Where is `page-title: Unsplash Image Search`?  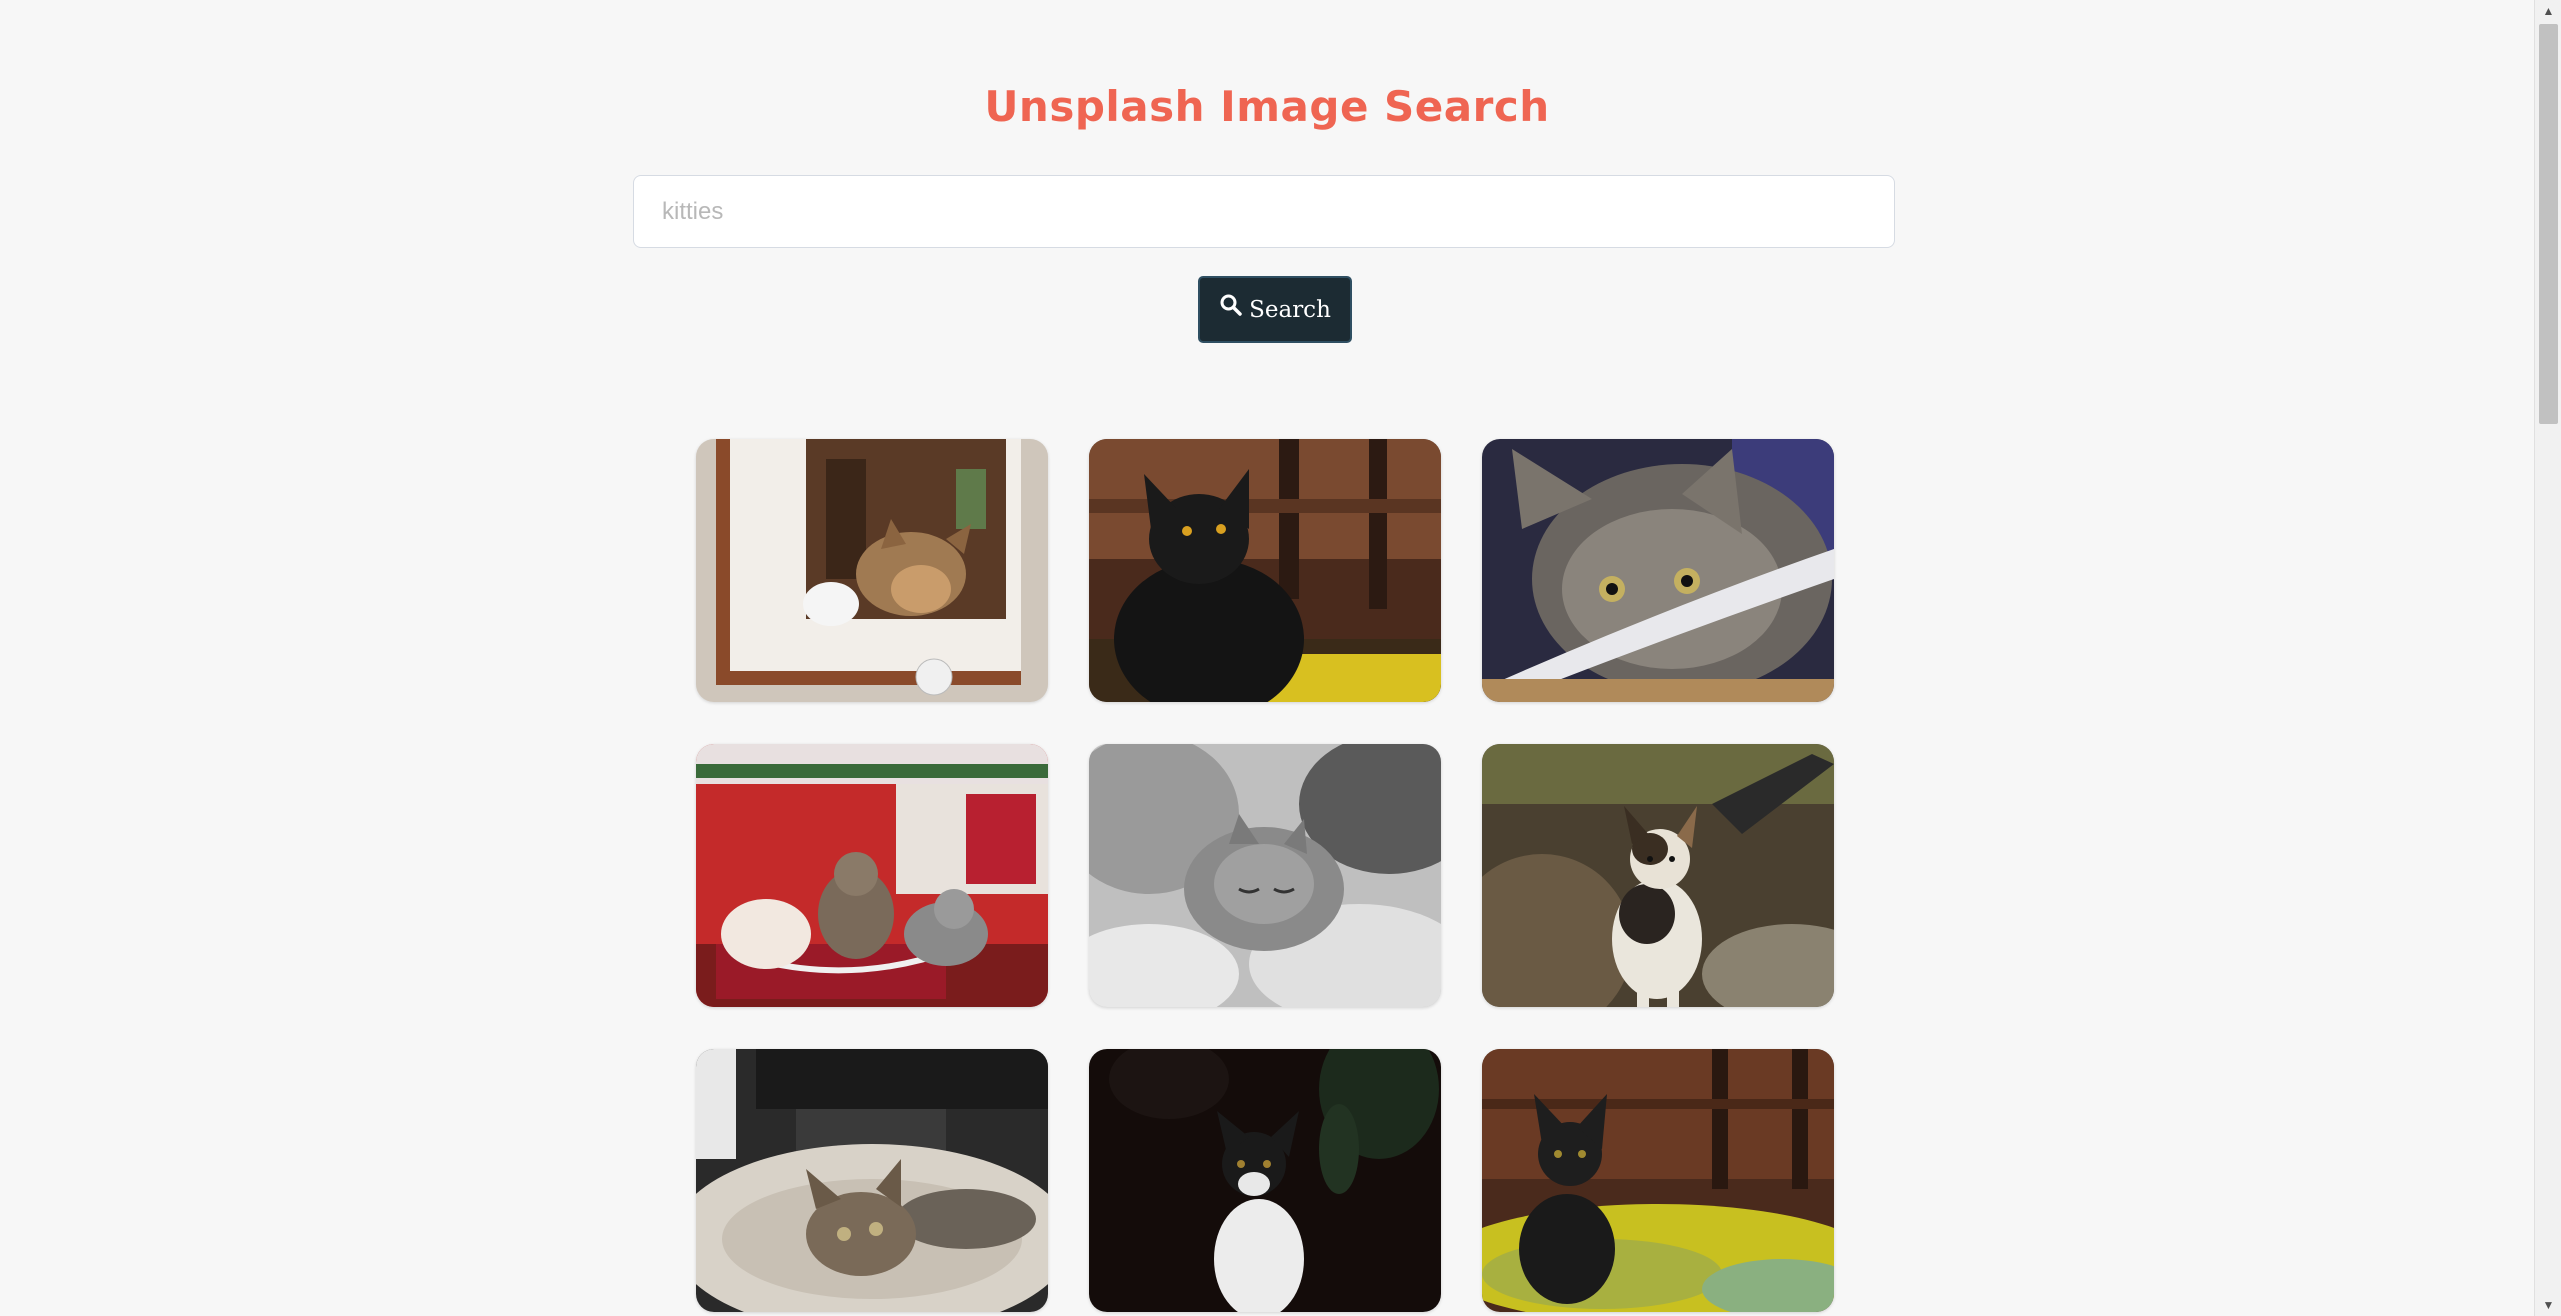
page-title: Unsplash Image Search is located at coordinates (1267, 106).